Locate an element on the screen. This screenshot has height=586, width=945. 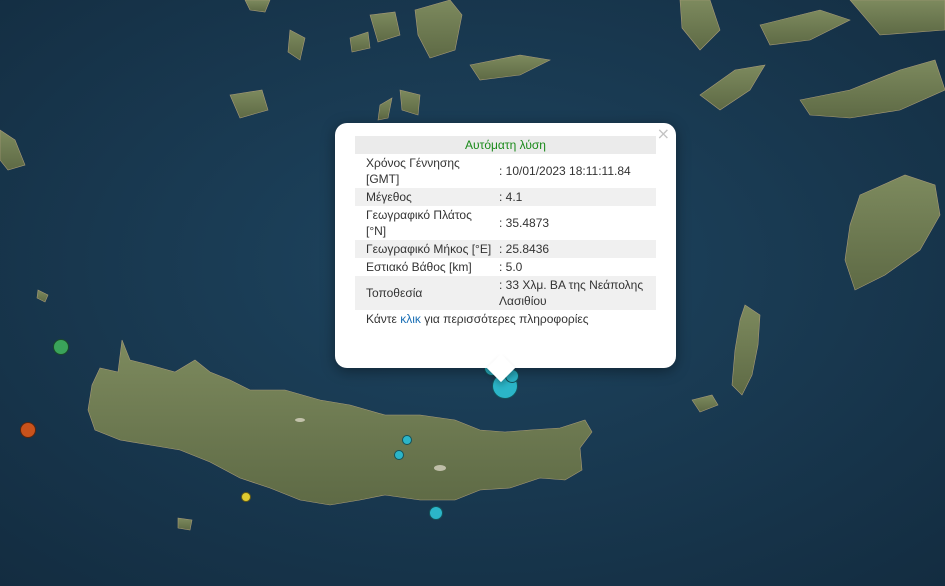
row-value: : 25.8436 is located at coordinates (576, 249).